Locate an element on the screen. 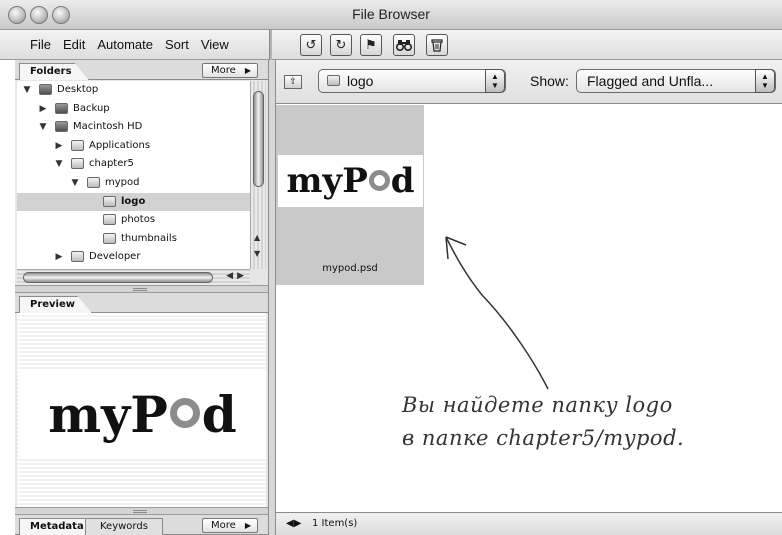 The image size is (782, 535). logo-ring-icon is located at coordinates (185, 414).